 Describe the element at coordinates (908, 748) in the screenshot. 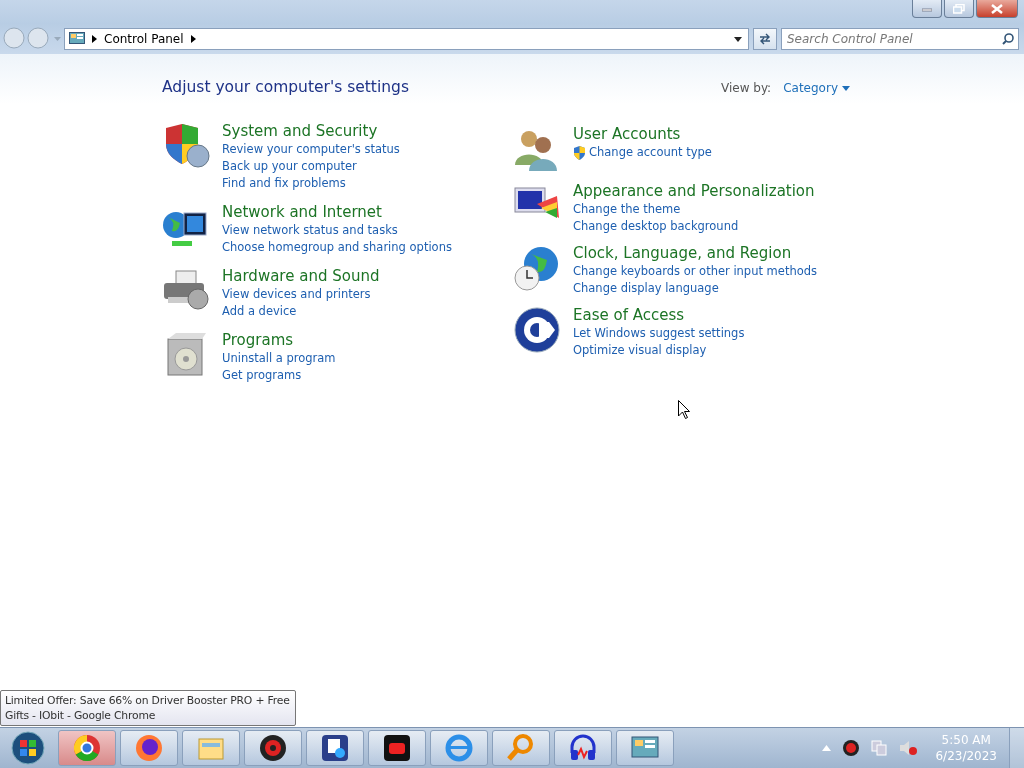

I see `speaker-muted-icon` at that location.